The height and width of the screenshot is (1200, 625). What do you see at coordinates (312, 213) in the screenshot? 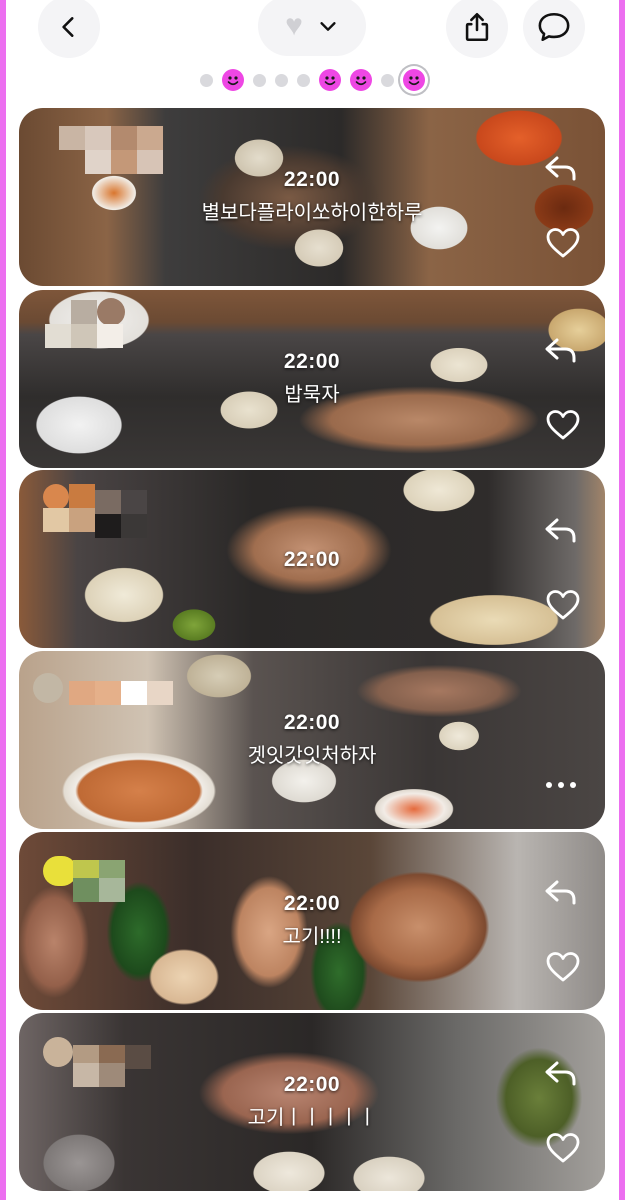
I see `post-caption: 별보다플라이쏘하이한하루` at bounding box center [312, 213].